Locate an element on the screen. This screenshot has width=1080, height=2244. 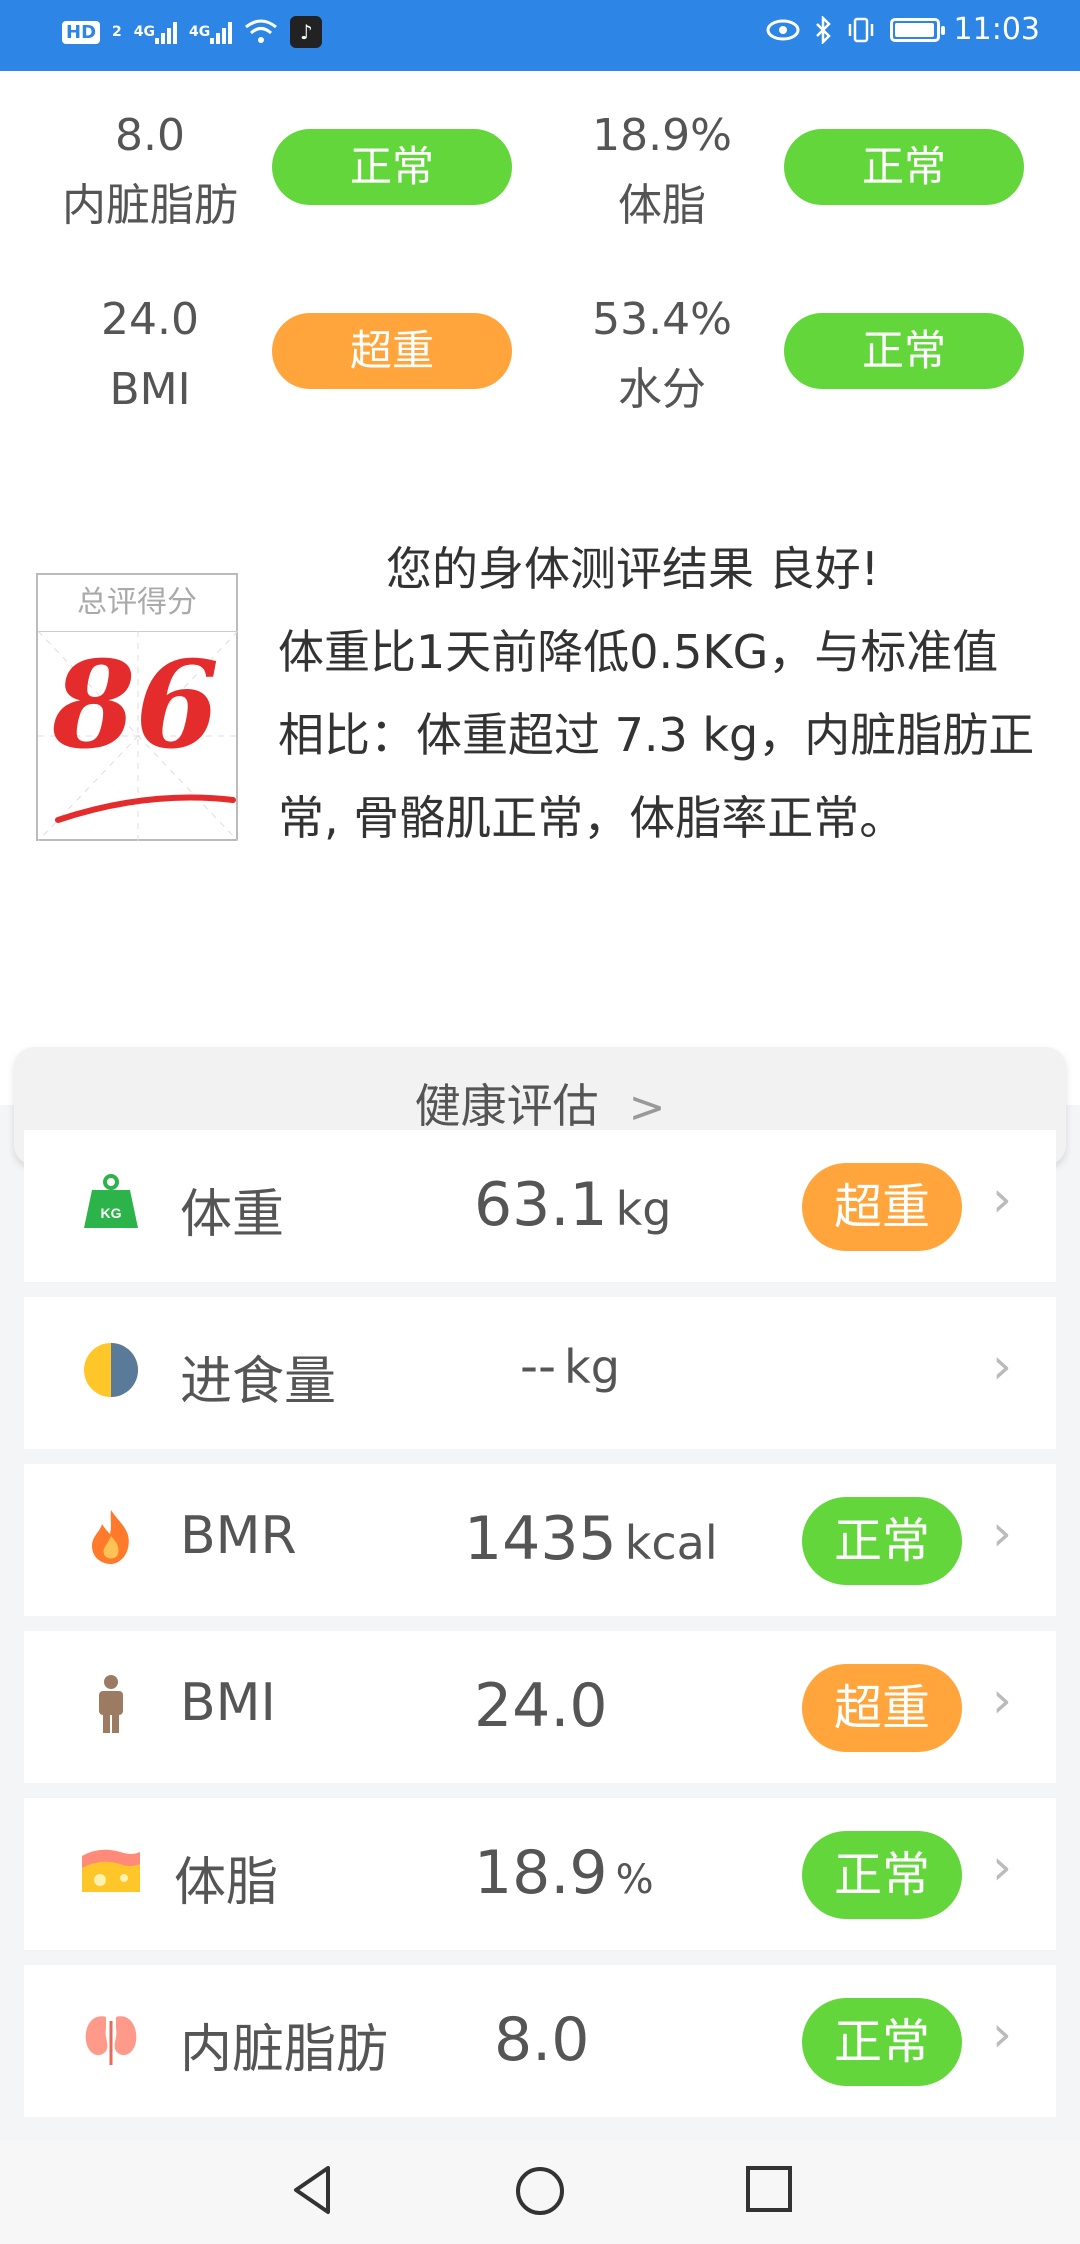
organ-icon is located at coordinates (111, 2040).